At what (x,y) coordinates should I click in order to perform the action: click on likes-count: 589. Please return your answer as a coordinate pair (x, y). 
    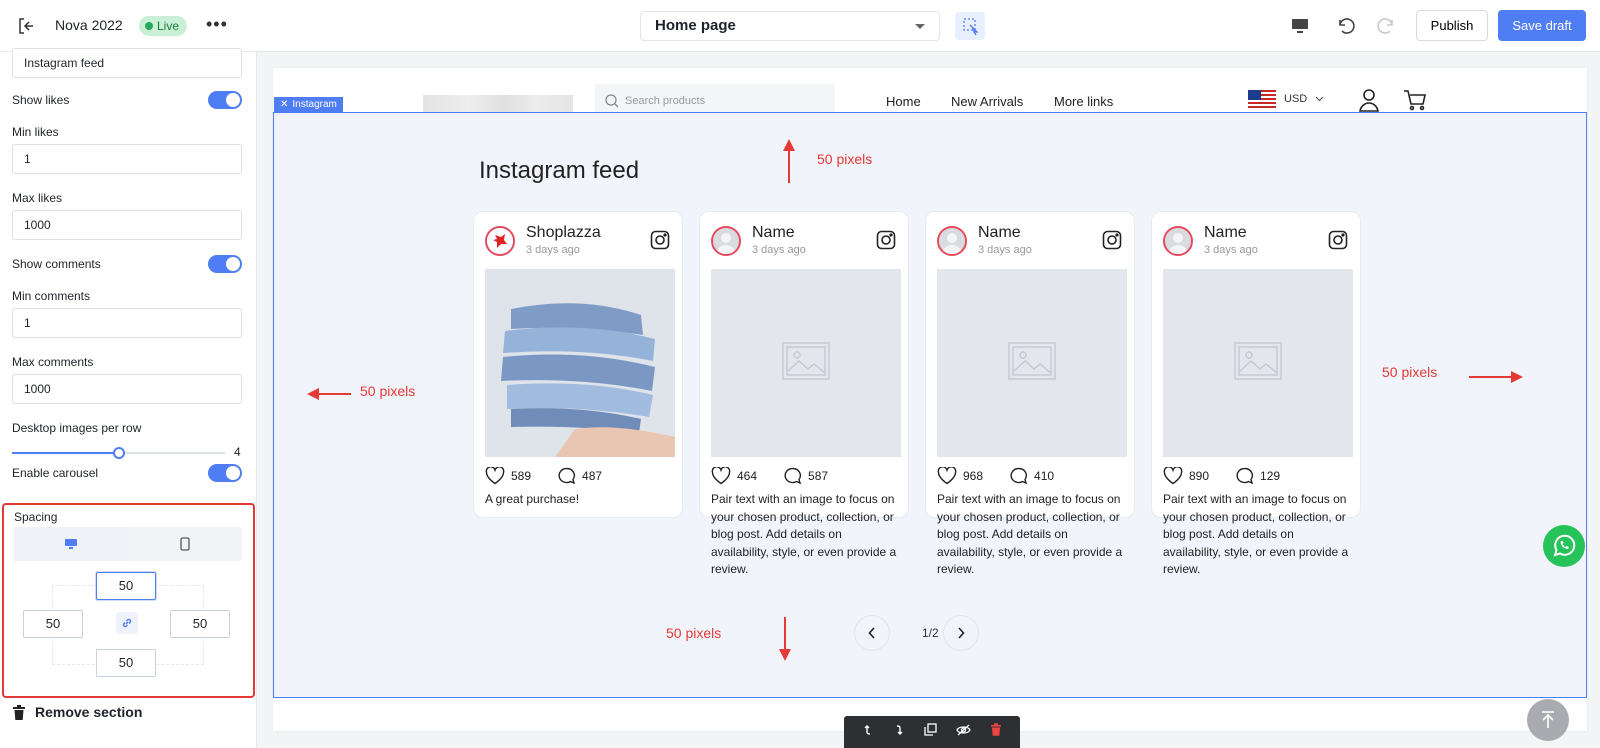
    Looking at the image, I should click on (521, 476).